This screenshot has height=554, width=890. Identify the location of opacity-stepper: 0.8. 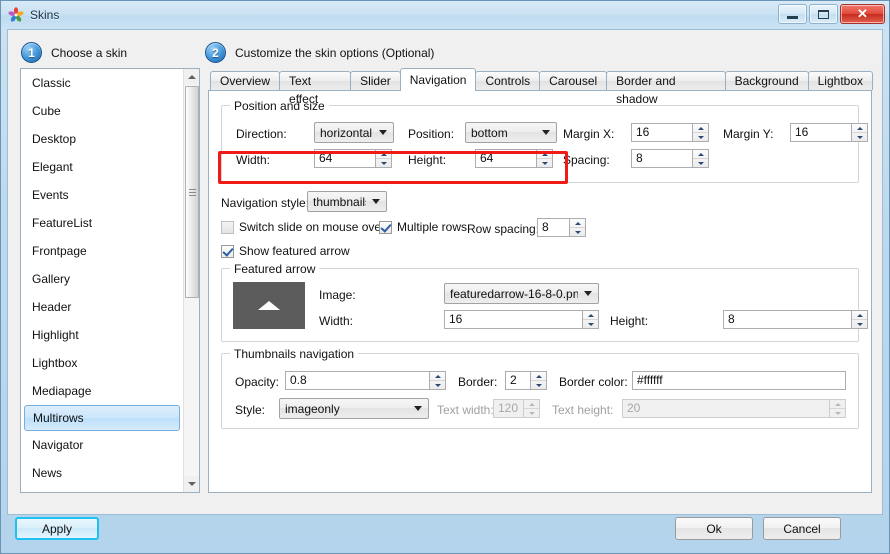
(365, 380).